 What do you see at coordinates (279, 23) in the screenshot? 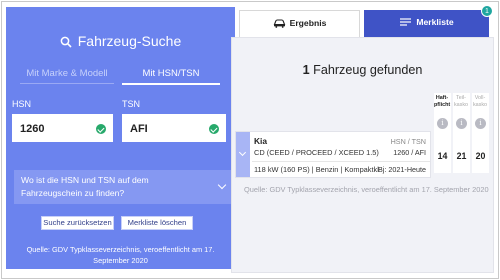
I see `car-icon` at bounding box center [279, 23].